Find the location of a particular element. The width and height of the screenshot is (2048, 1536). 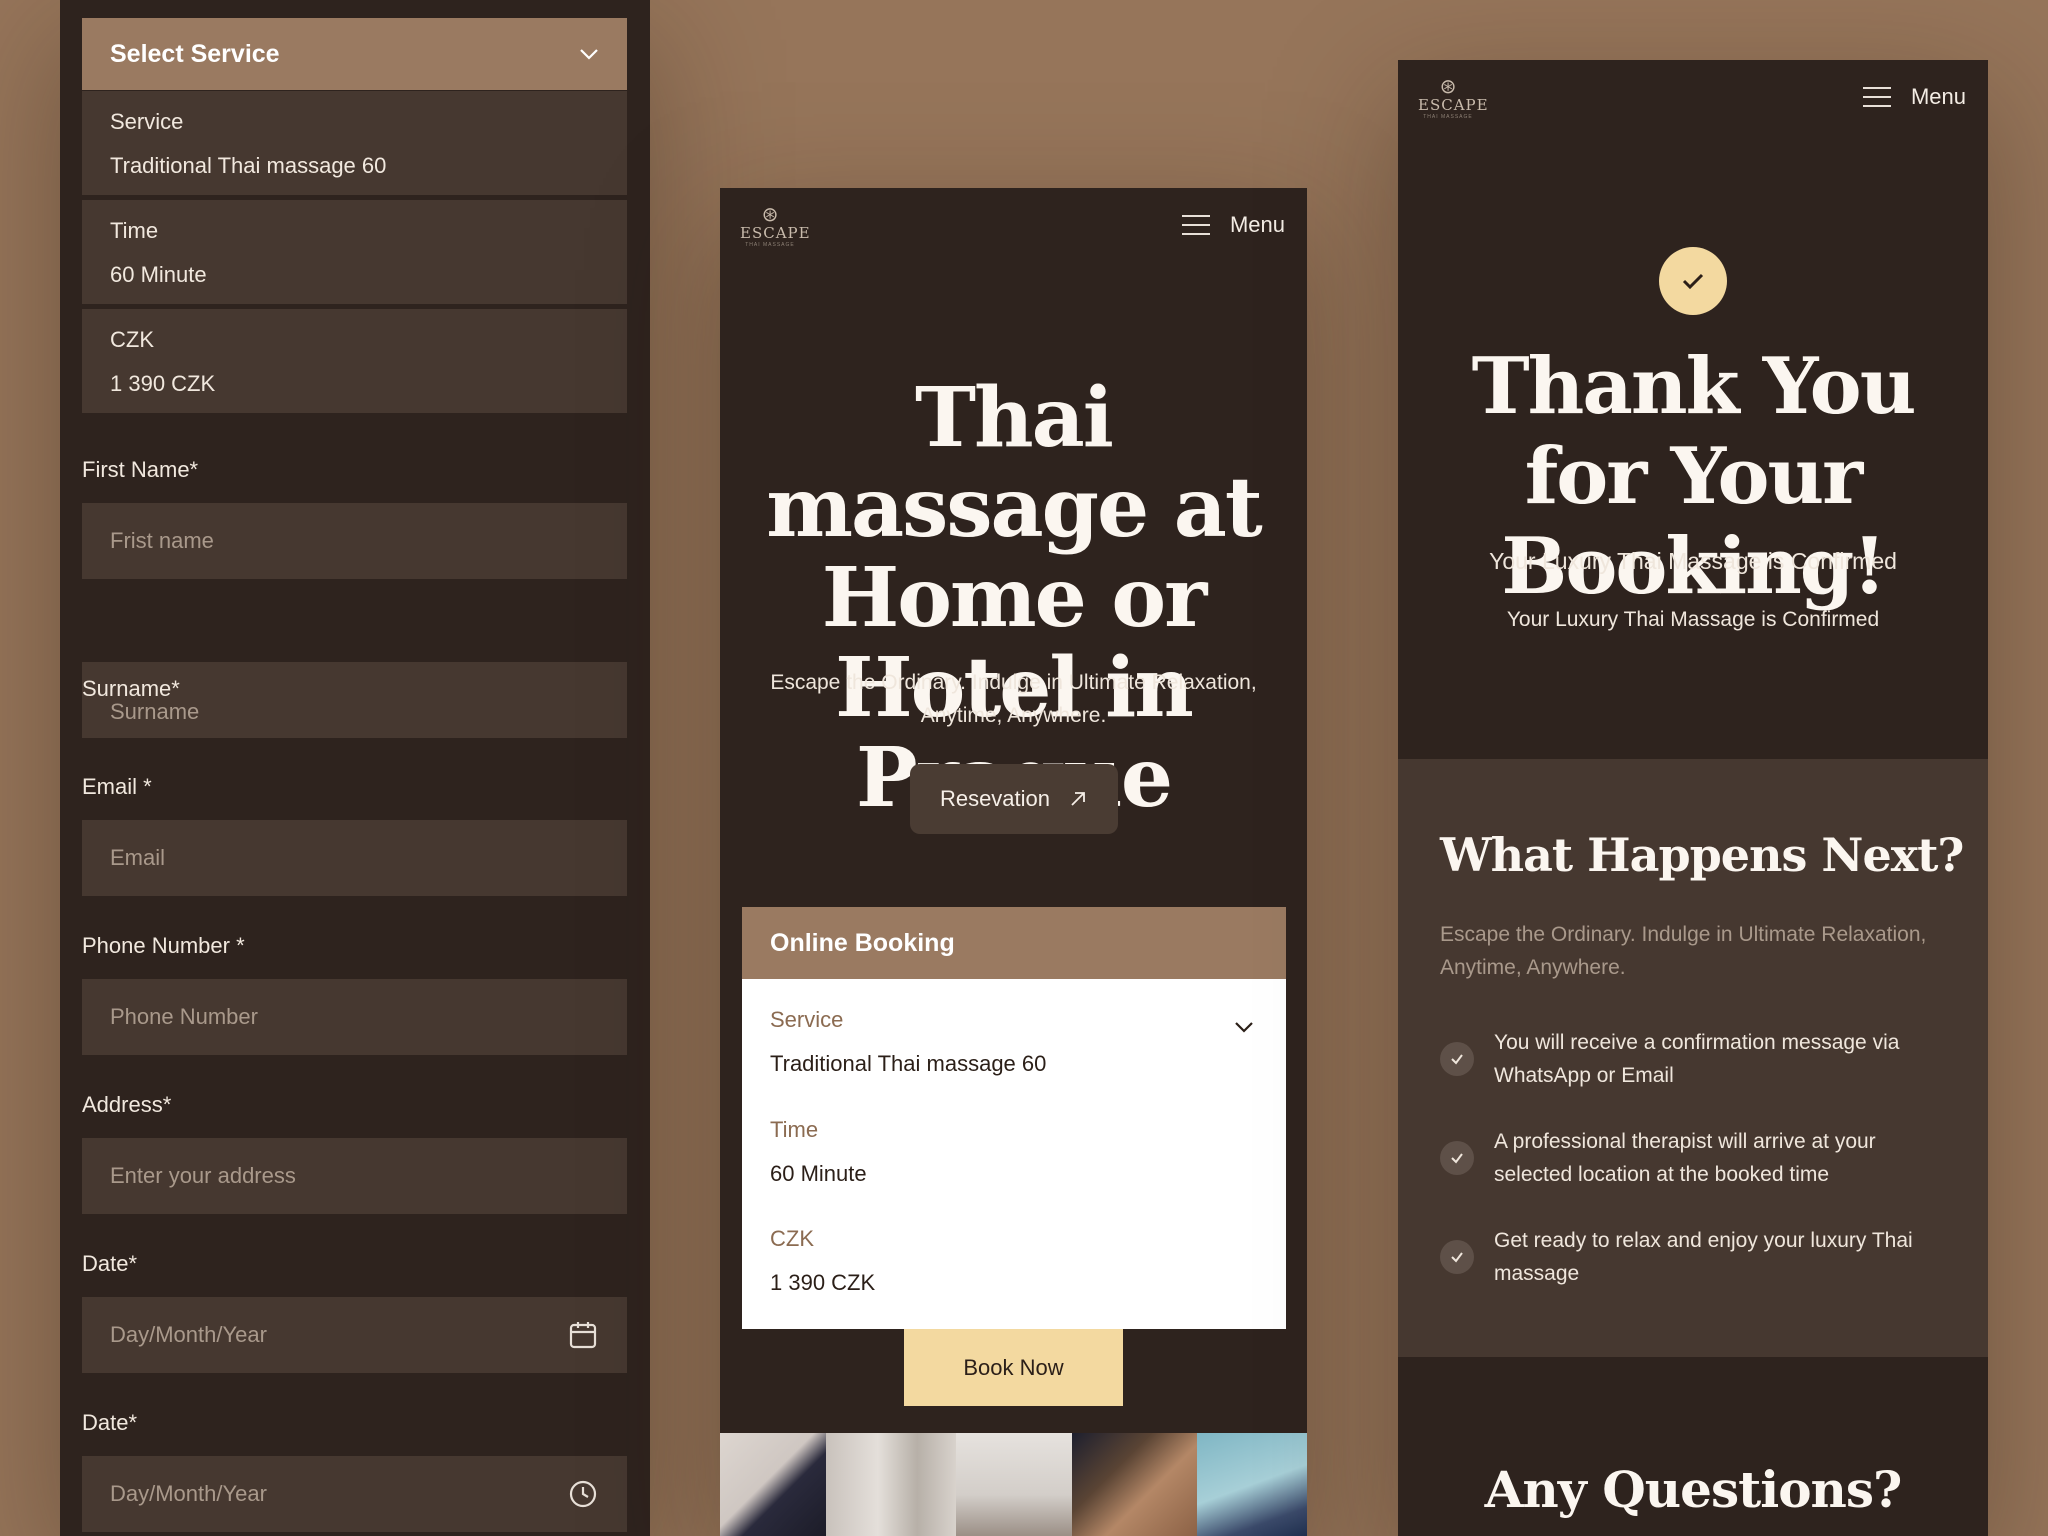

success-check-icon is located at coordinates (1693, 281).